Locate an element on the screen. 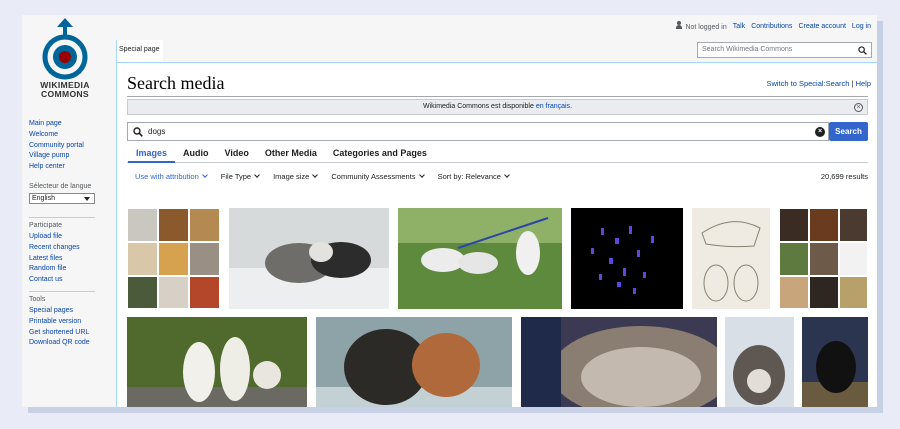 This screenshot has width=900, height=429. tab-categories-pages: Categories and Pages is located at coordinates (380, 153).